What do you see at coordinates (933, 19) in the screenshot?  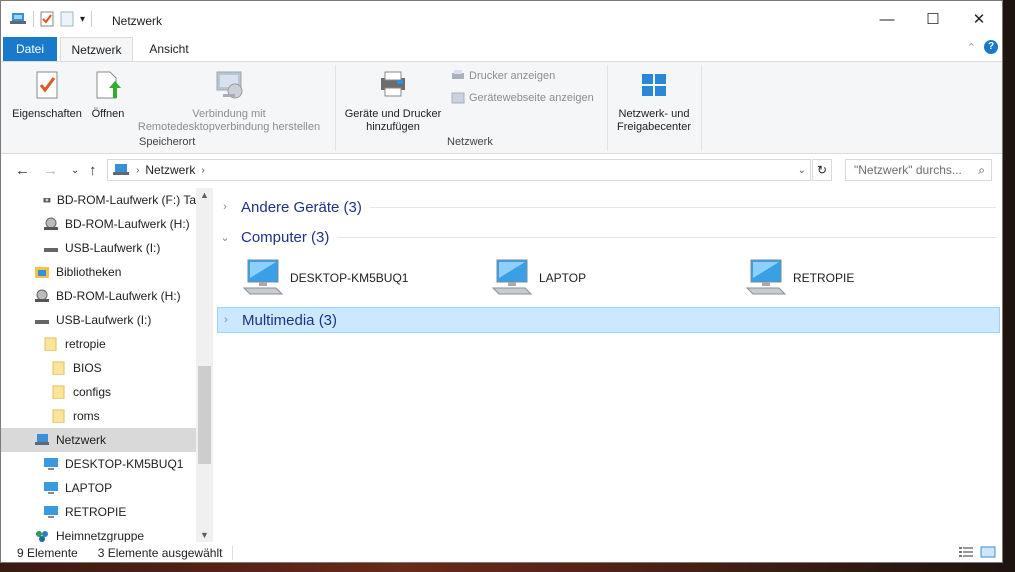 I see `maximize-button: ☐` at bounding box center [933, 19].